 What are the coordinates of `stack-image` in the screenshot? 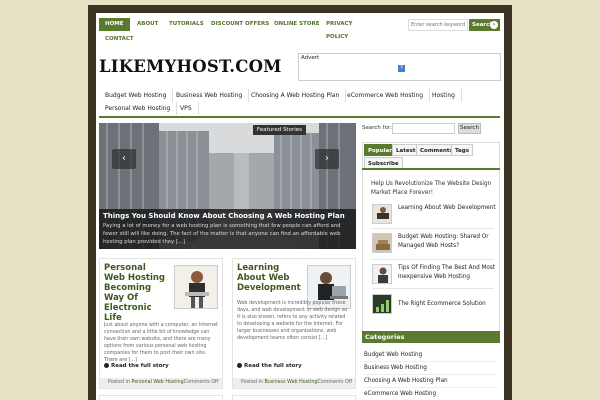 It's located at (382, 243).